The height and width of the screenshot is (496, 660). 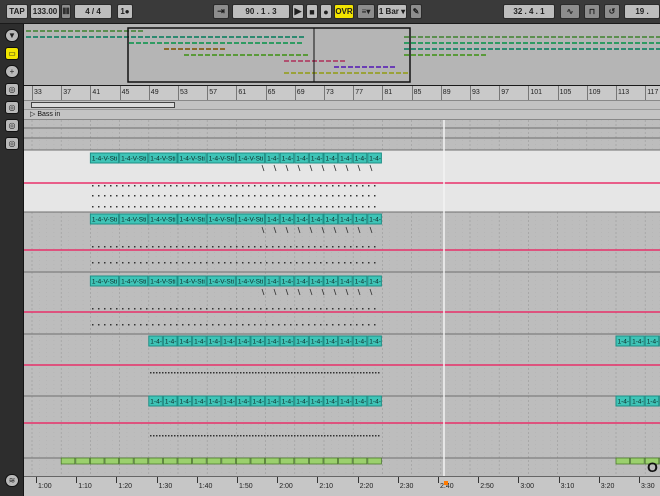 I want to click on bar-number: 61, so click(x=242, y=92).